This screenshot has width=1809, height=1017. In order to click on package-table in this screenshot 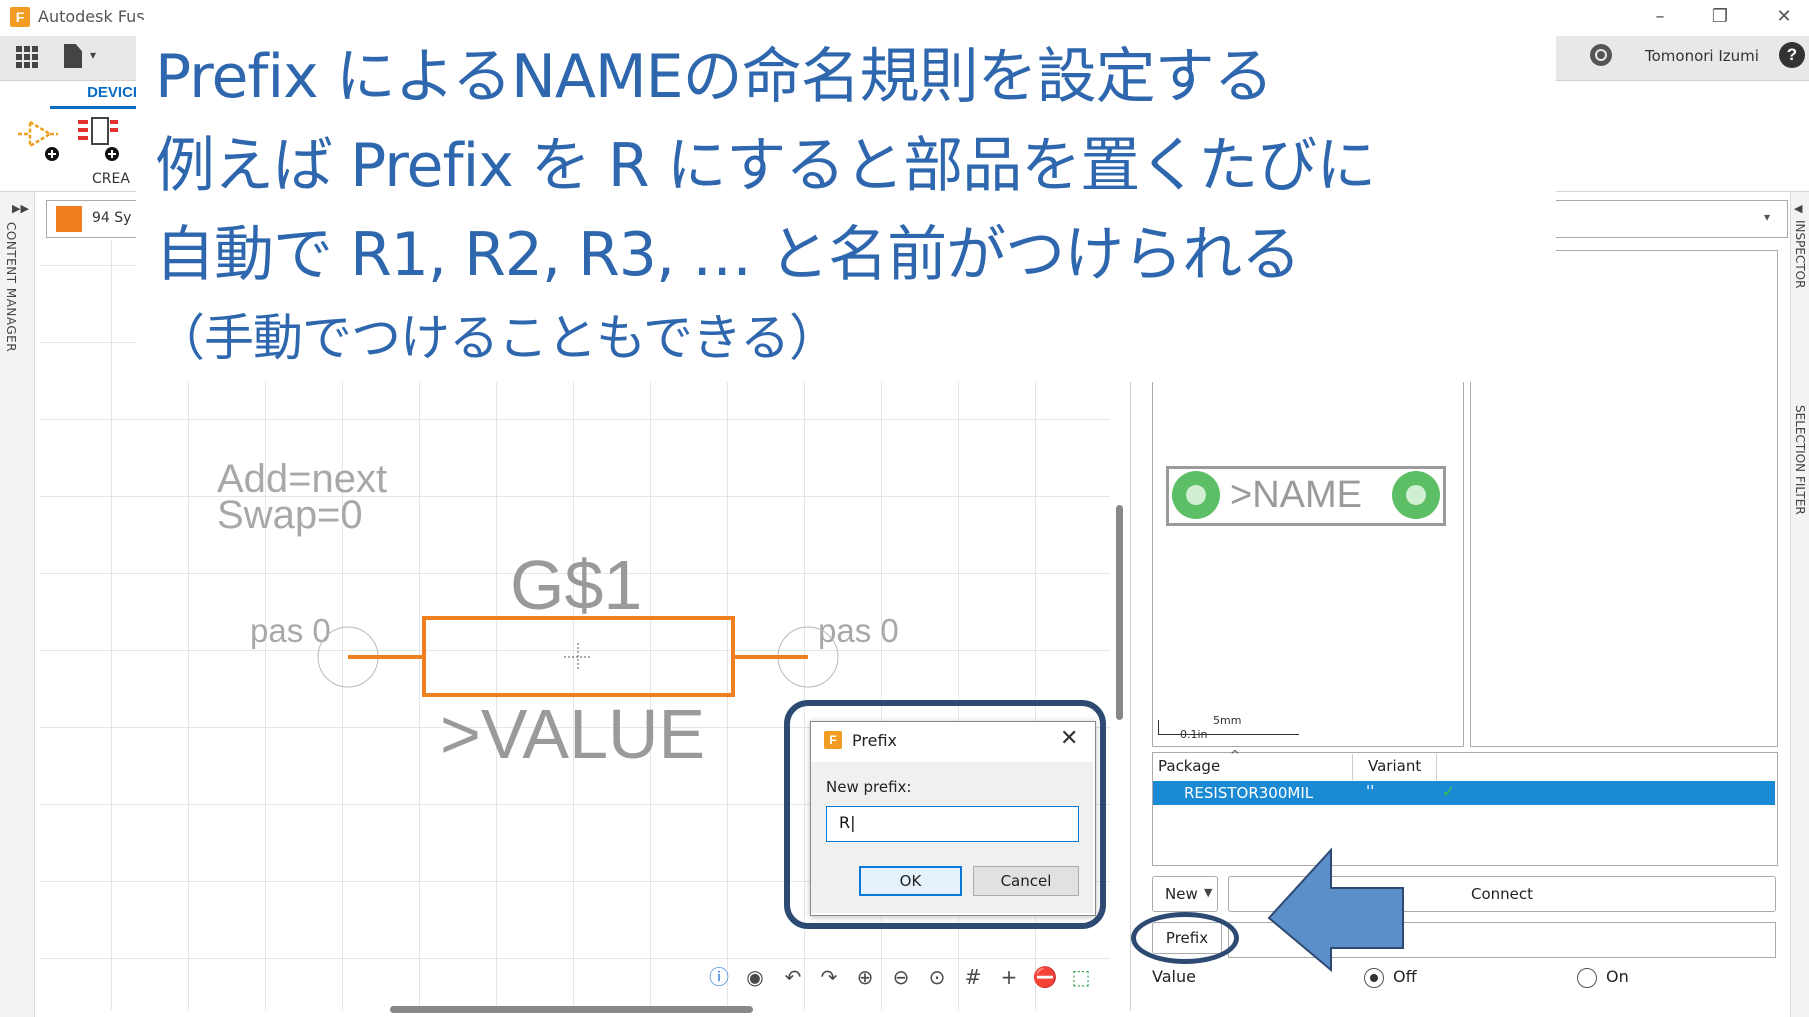, I will do `click(1465, 809)`.